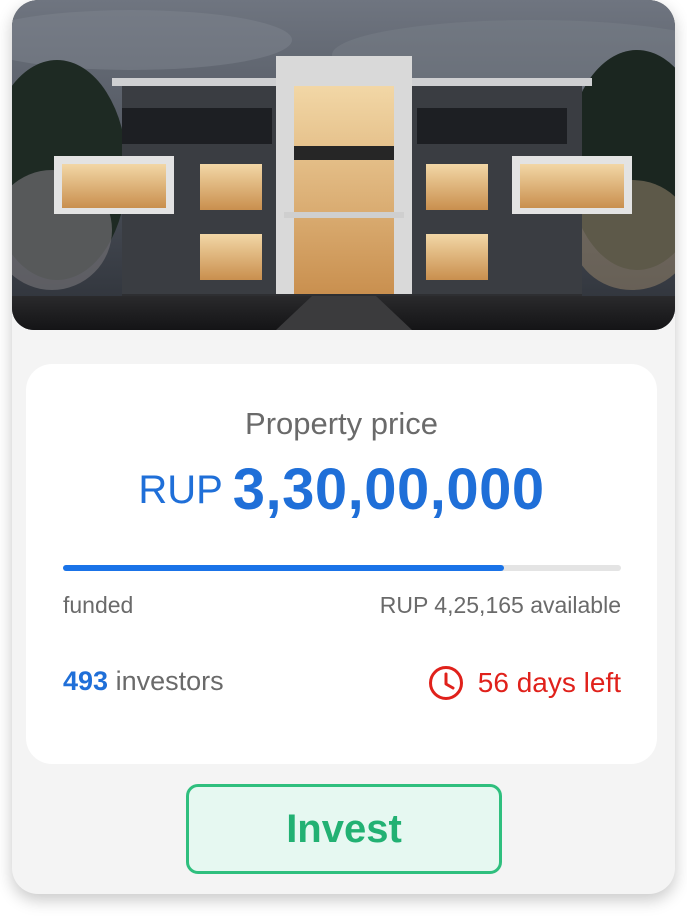 The height and width of the screenshot is (918, 687). What do you see at coordinates (180, 490) in the screenshot?
I see `price-currency: RUP` at bounding box center [180, 490].